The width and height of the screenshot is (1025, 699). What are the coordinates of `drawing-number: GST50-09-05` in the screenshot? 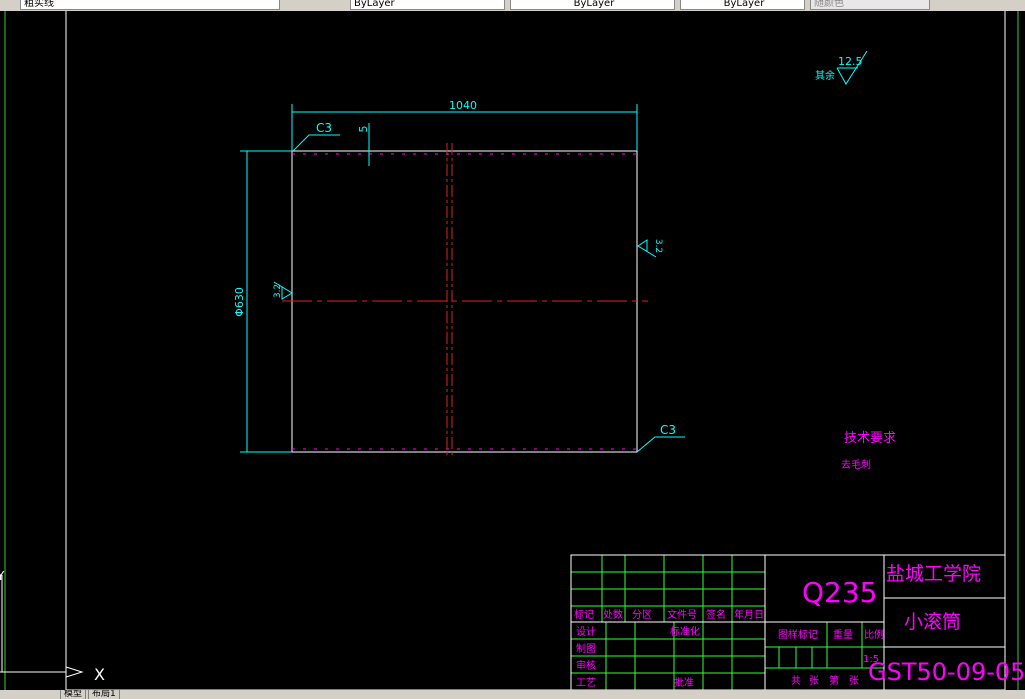 It's located at (946, 672).